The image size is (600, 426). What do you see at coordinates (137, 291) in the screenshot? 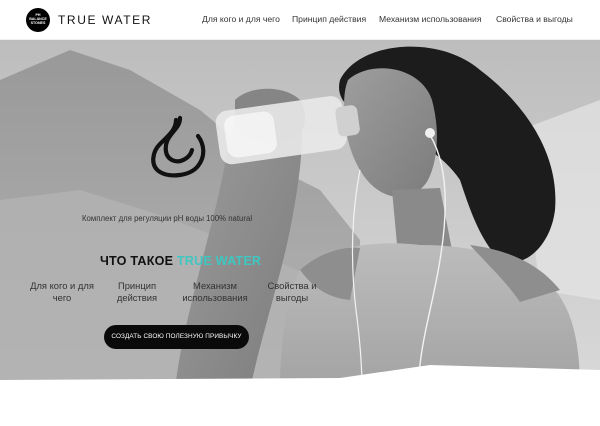
I see `feature-link-principle: Принцип действия` at bounding box center [137, 291].